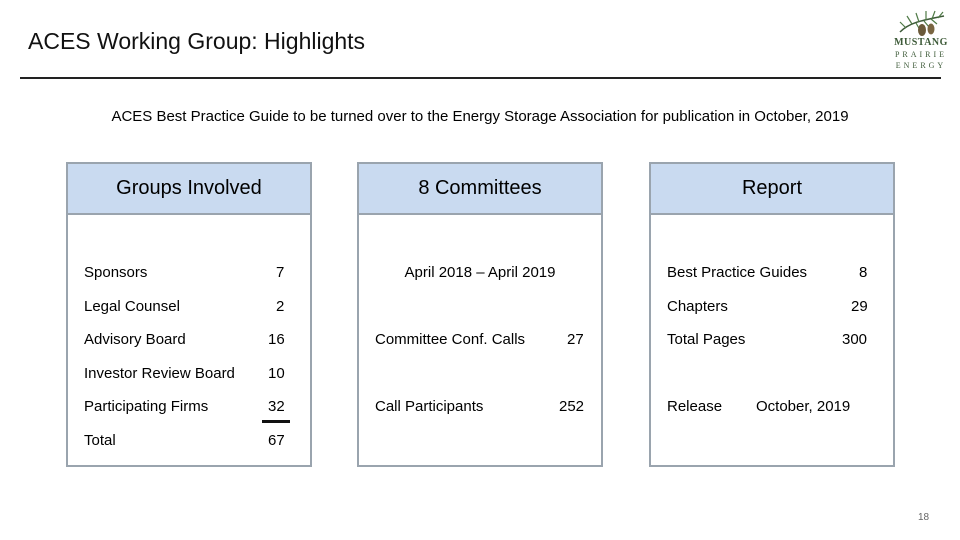 Image resolution: width=960 pixels, height=540 pixels. What do you see at coordinates (146, 406) in the screenshot?
I see `groups-row-label: Participating Firms` at bounding box center [146, 406].